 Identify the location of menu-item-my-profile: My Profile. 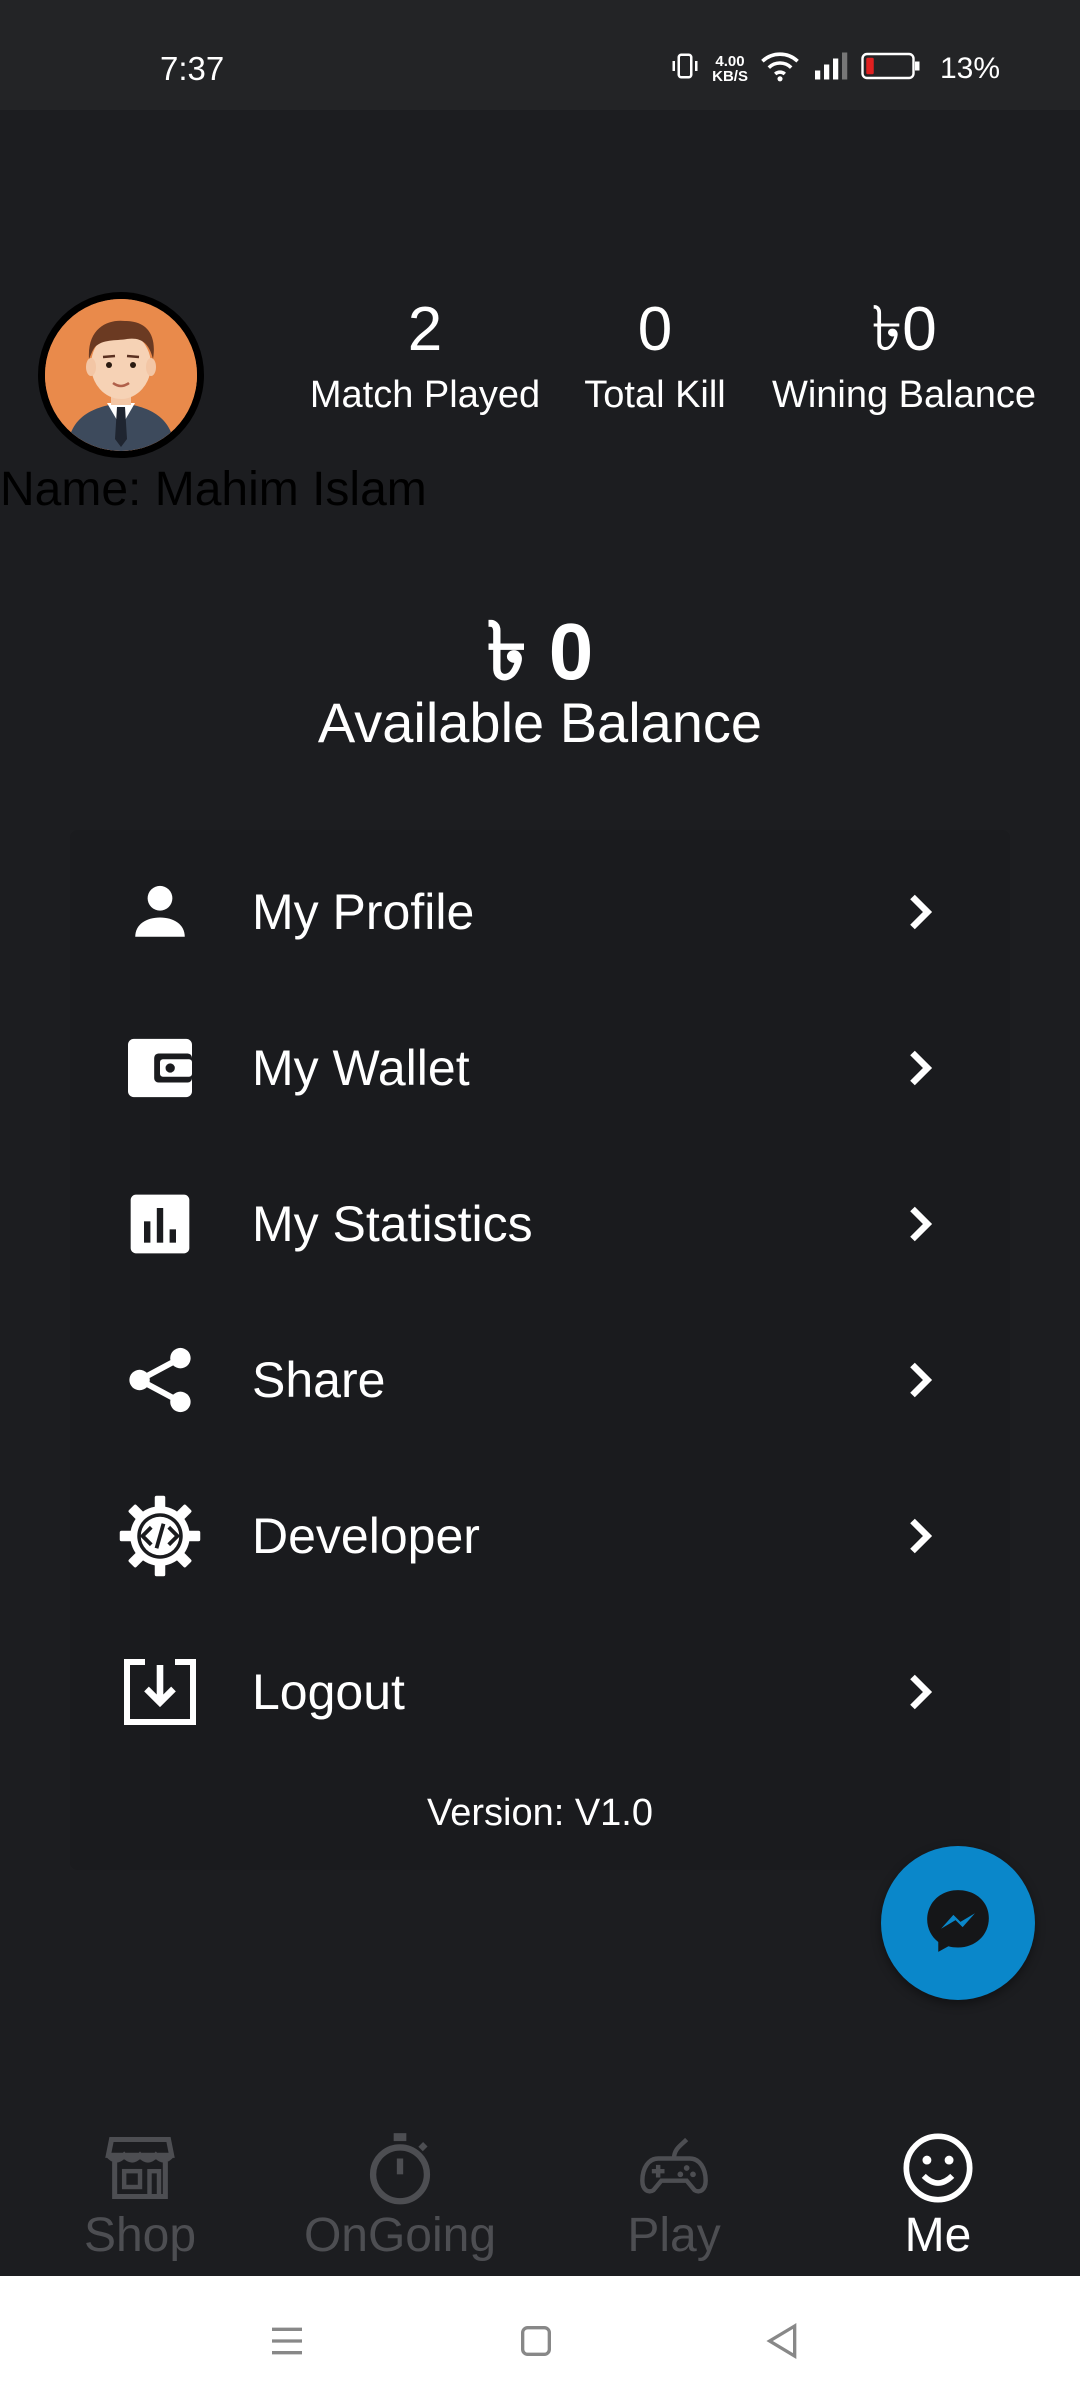
(540, 912).